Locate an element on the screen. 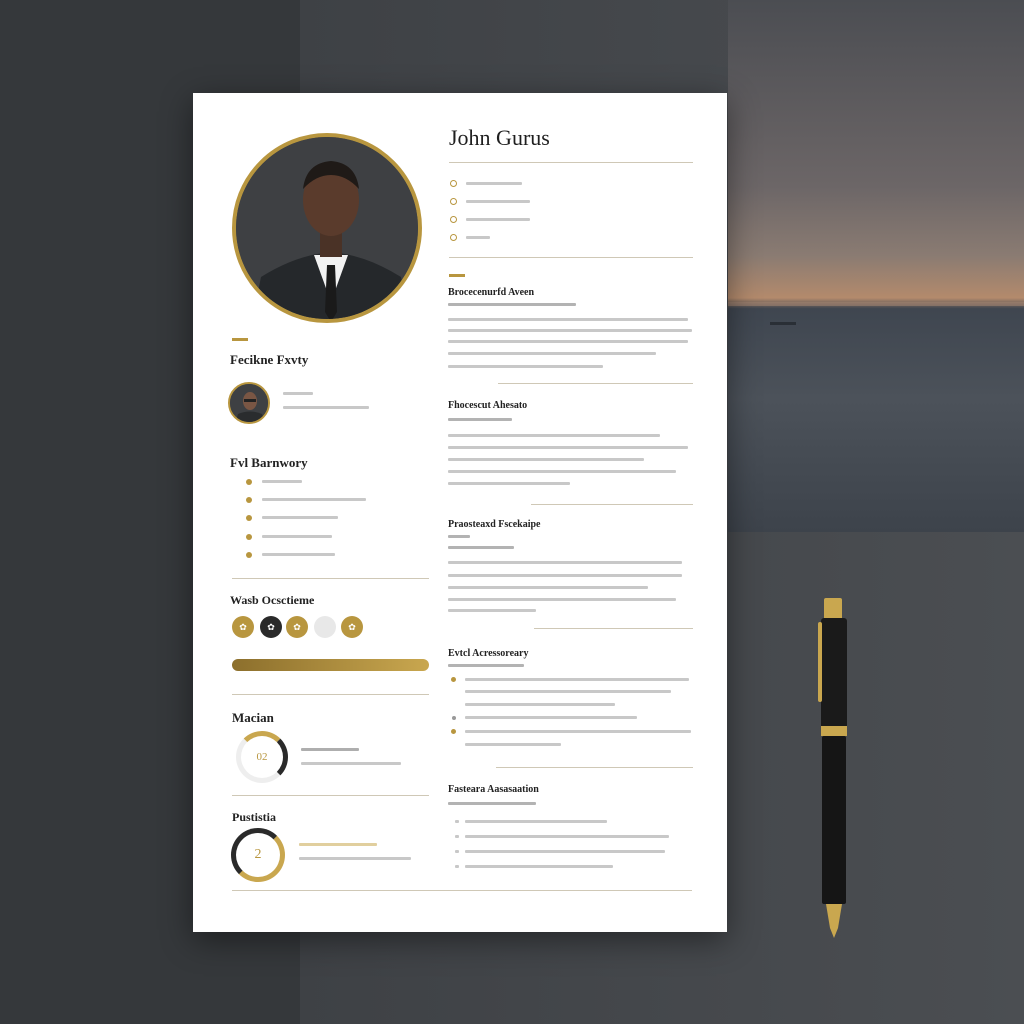  progress-ring: 2 is located at coordinates (258, 855).